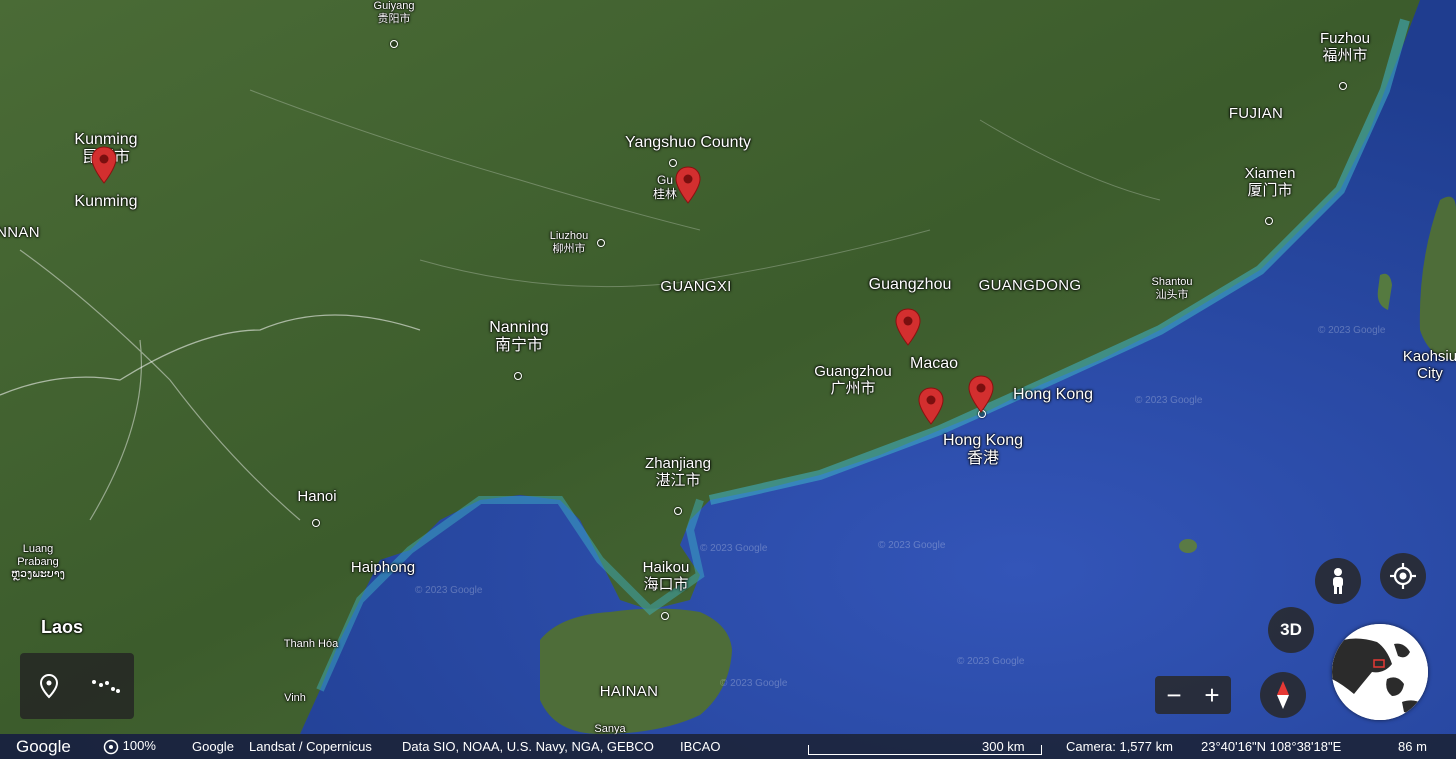 The height and width of the screenshot is (759, 1456). Describe the element at coordinates (925, 750) in the screenshot. I see `scale-bar` at that location.